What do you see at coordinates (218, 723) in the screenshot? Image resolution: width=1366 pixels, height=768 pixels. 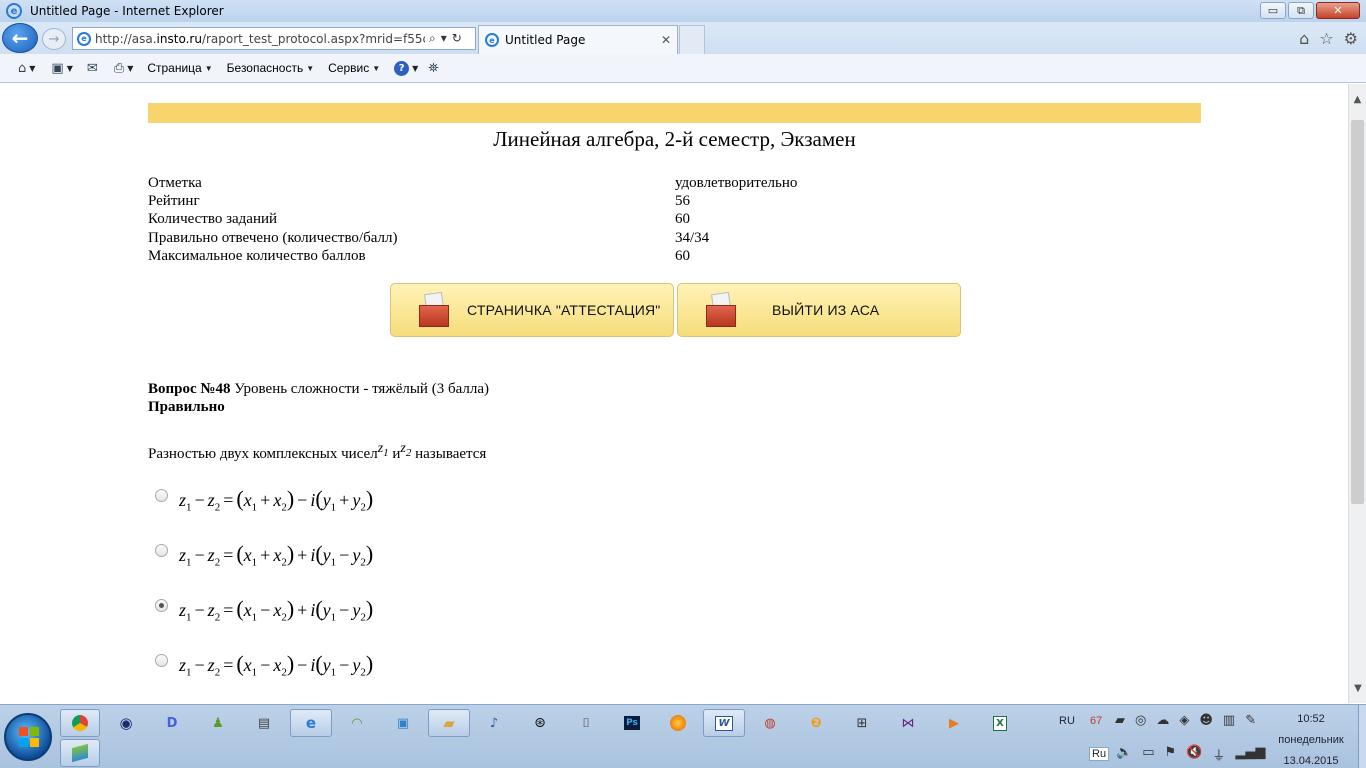 I see `taskbar-app-android: ♟` at bounding box center [218, 723].